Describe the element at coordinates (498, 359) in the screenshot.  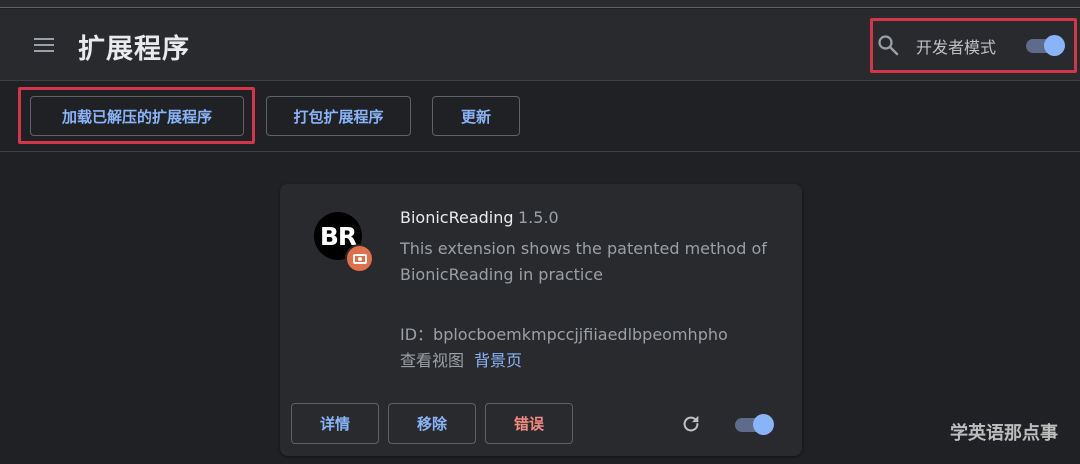
I see `background-page-link: 背景页` at that location.